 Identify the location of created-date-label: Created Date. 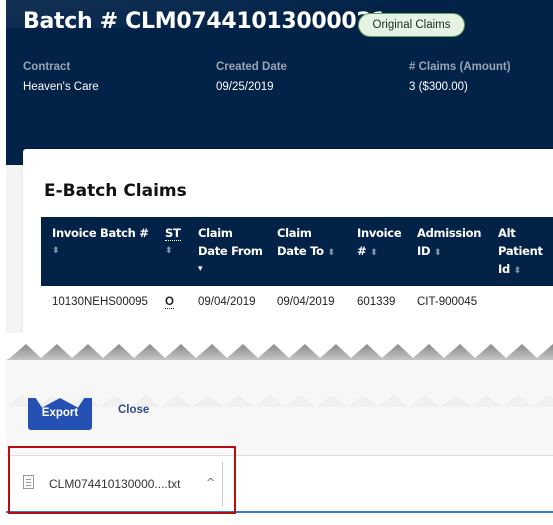
(251, 67).